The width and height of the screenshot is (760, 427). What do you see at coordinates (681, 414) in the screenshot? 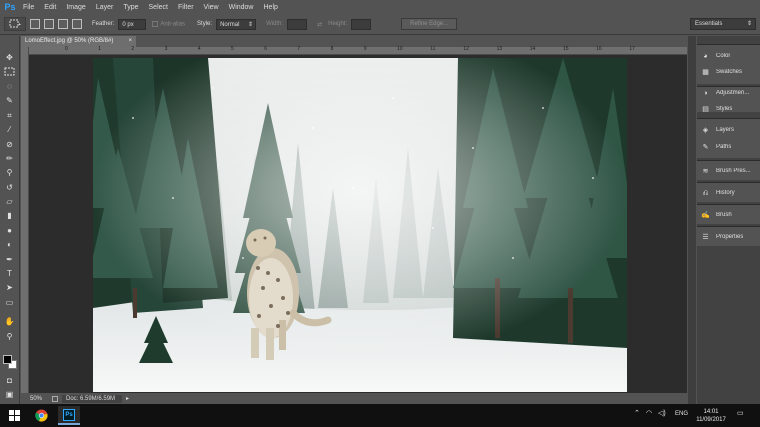
I see `language-indicator: ENG` at bounding box center [681, 414].